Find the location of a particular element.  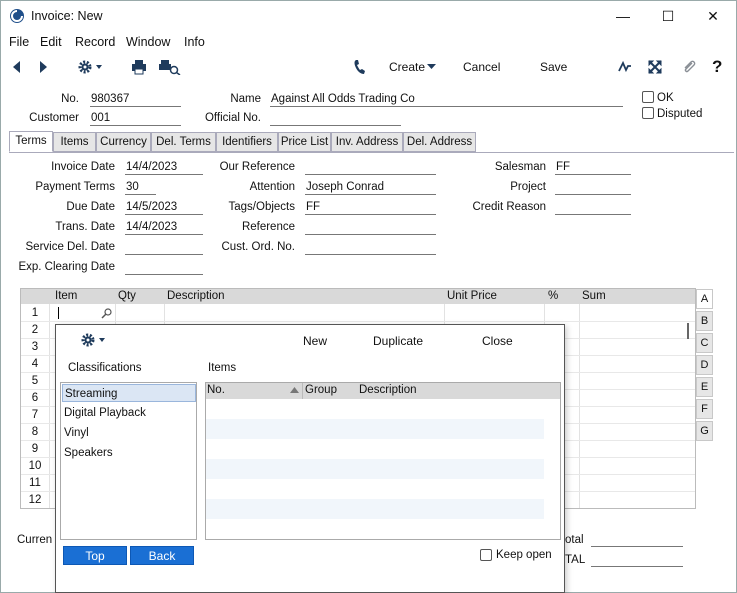

row-number: 2 is located at coordinates (35, 330).